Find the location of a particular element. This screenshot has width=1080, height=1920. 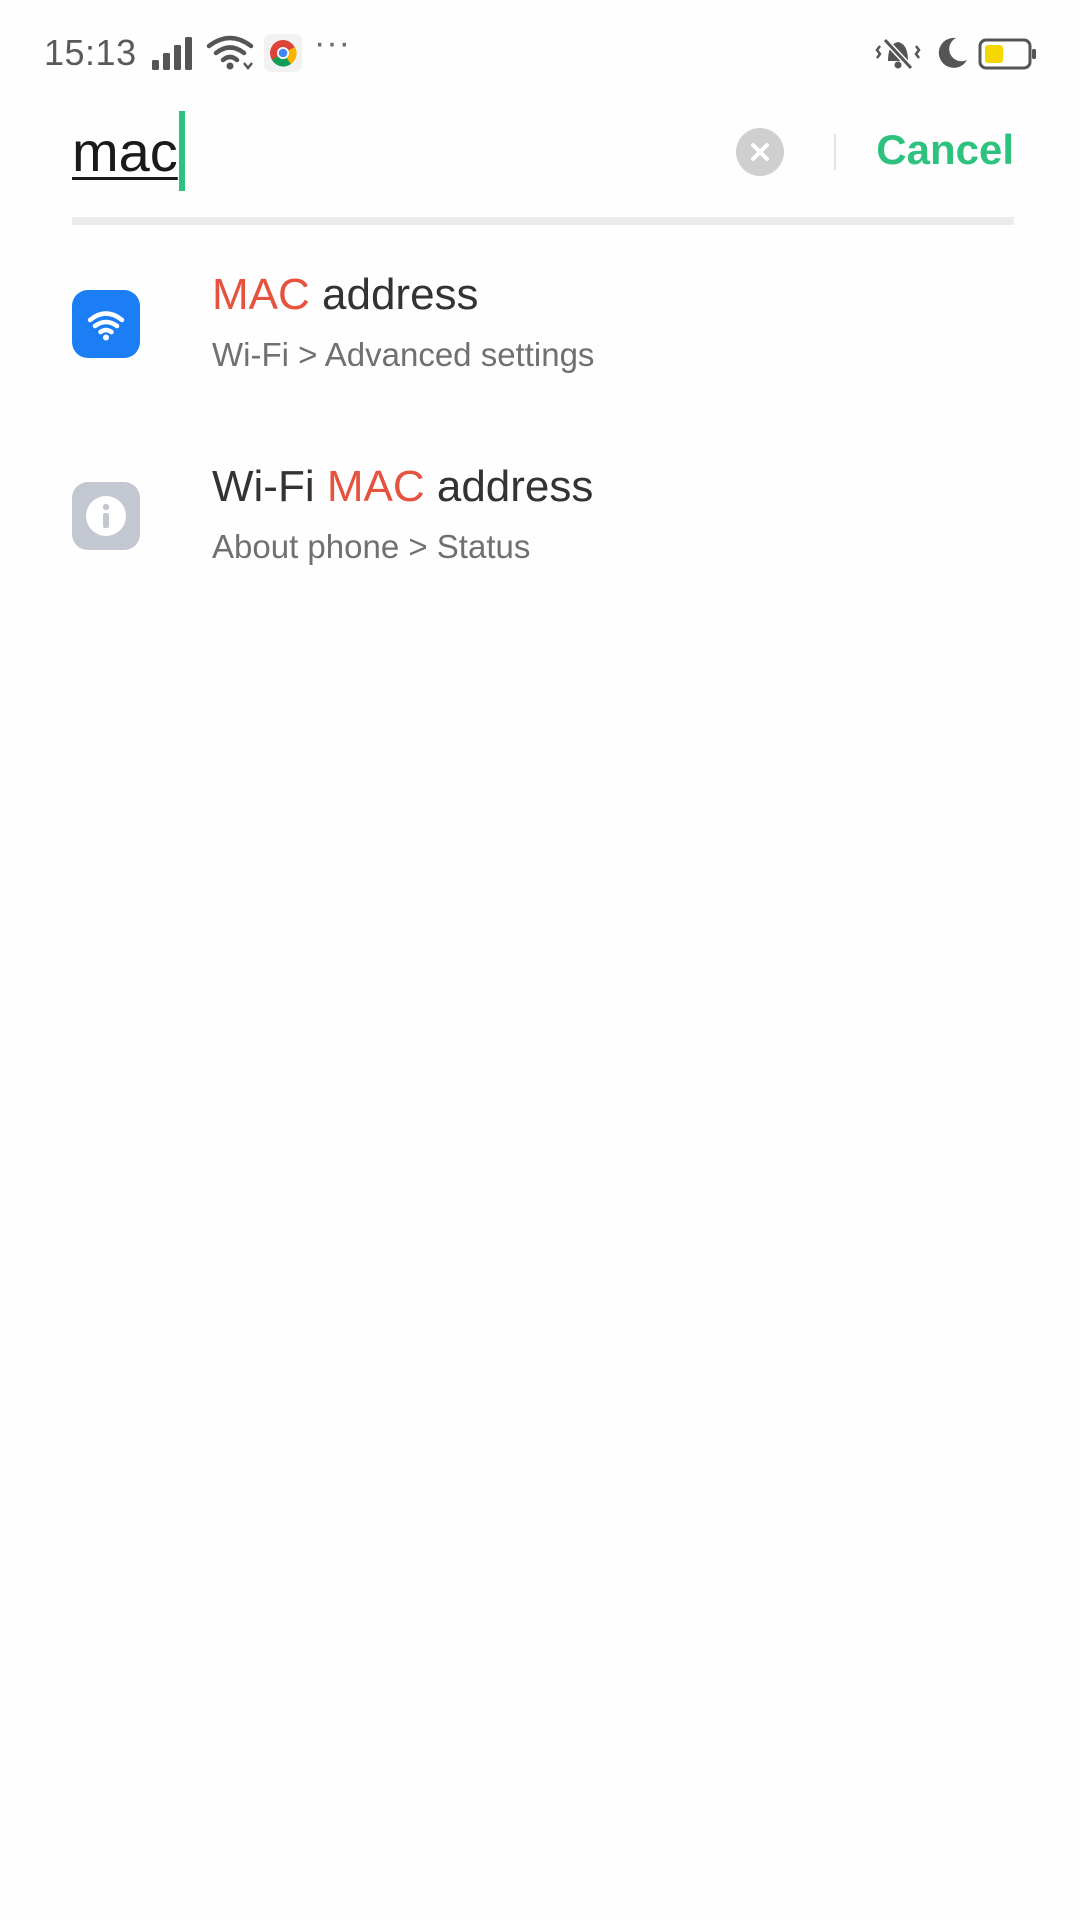

search-input: mac is located at coordinates (128, 151).